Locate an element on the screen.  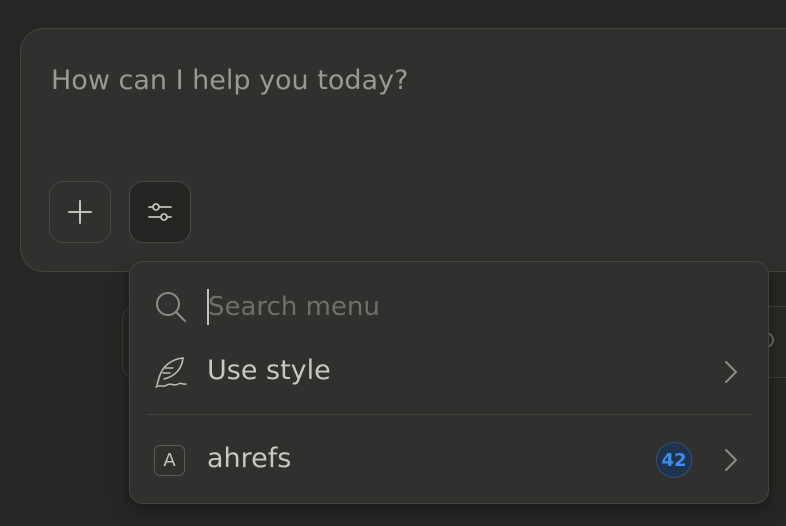
menu-search-input is located at coordinates (458, 307).